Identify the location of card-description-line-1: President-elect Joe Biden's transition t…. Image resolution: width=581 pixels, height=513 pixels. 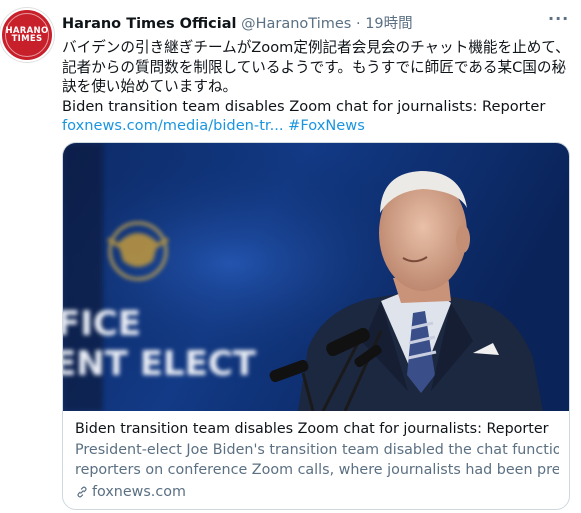
(317, 450).